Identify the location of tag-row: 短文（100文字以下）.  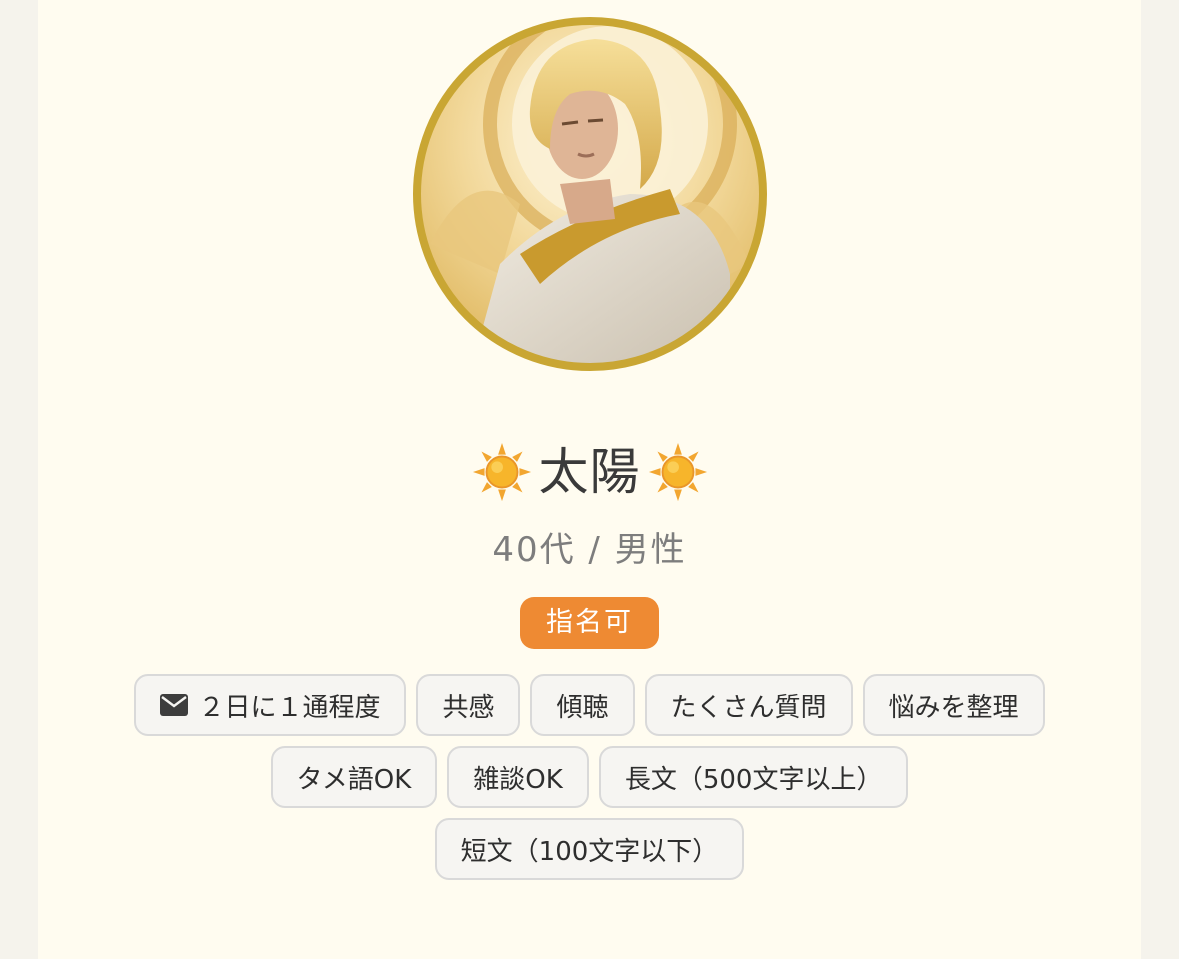
(589, 849).